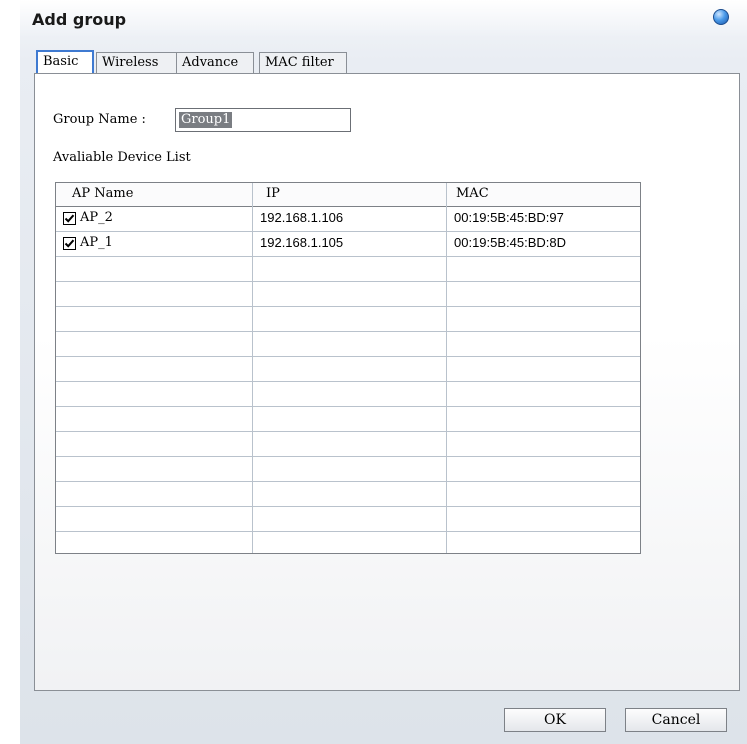  Describe the element at coordinates (215, 62) in the screenshot. I see `tab-advance: Advance` at that location.